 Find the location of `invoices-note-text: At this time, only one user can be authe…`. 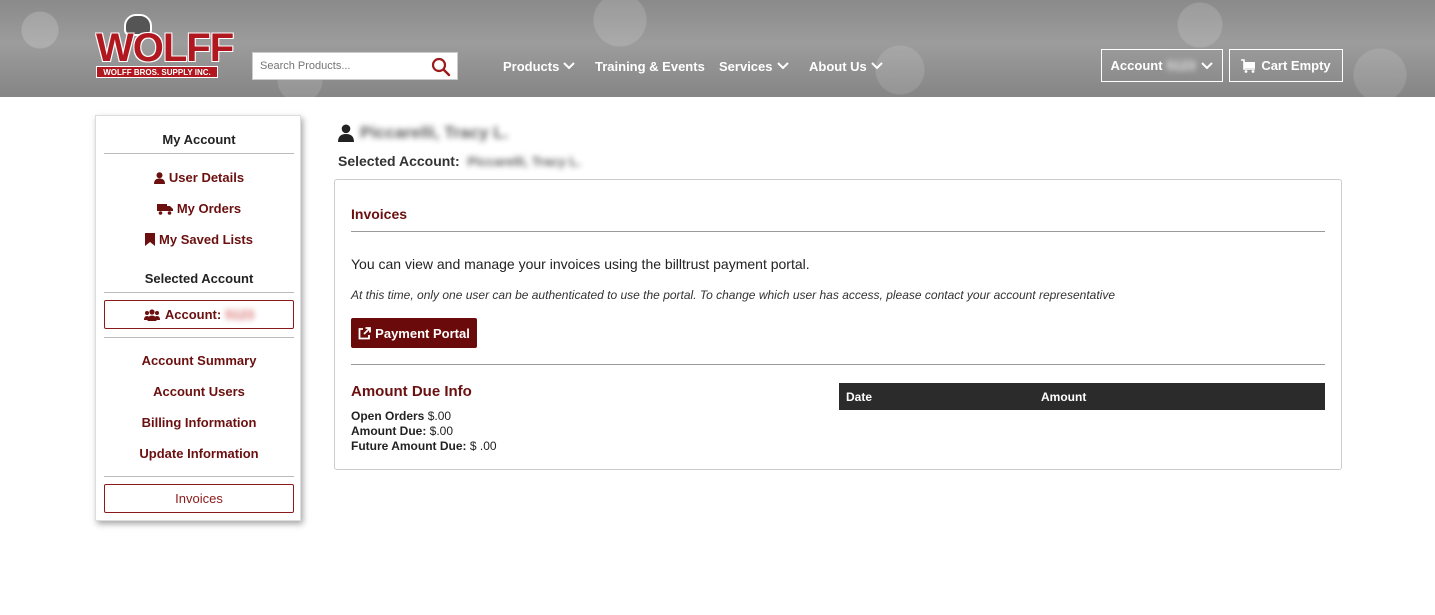

invoices-note-text: At this time, only one user can be authe… is located at coordinates (733, 295).